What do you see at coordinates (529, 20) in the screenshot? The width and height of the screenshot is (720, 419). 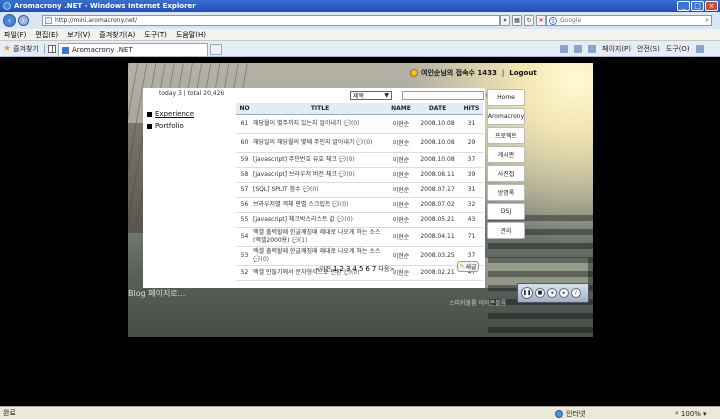 I see `refresh-icon: ↻` at bounding box center [529, 20].